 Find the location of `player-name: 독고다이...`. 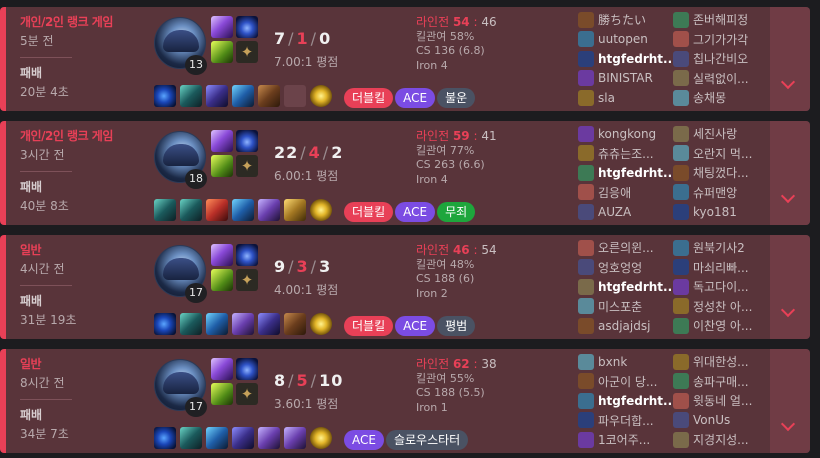

player-name: 독고다이... is located at coordinates (721, 286).